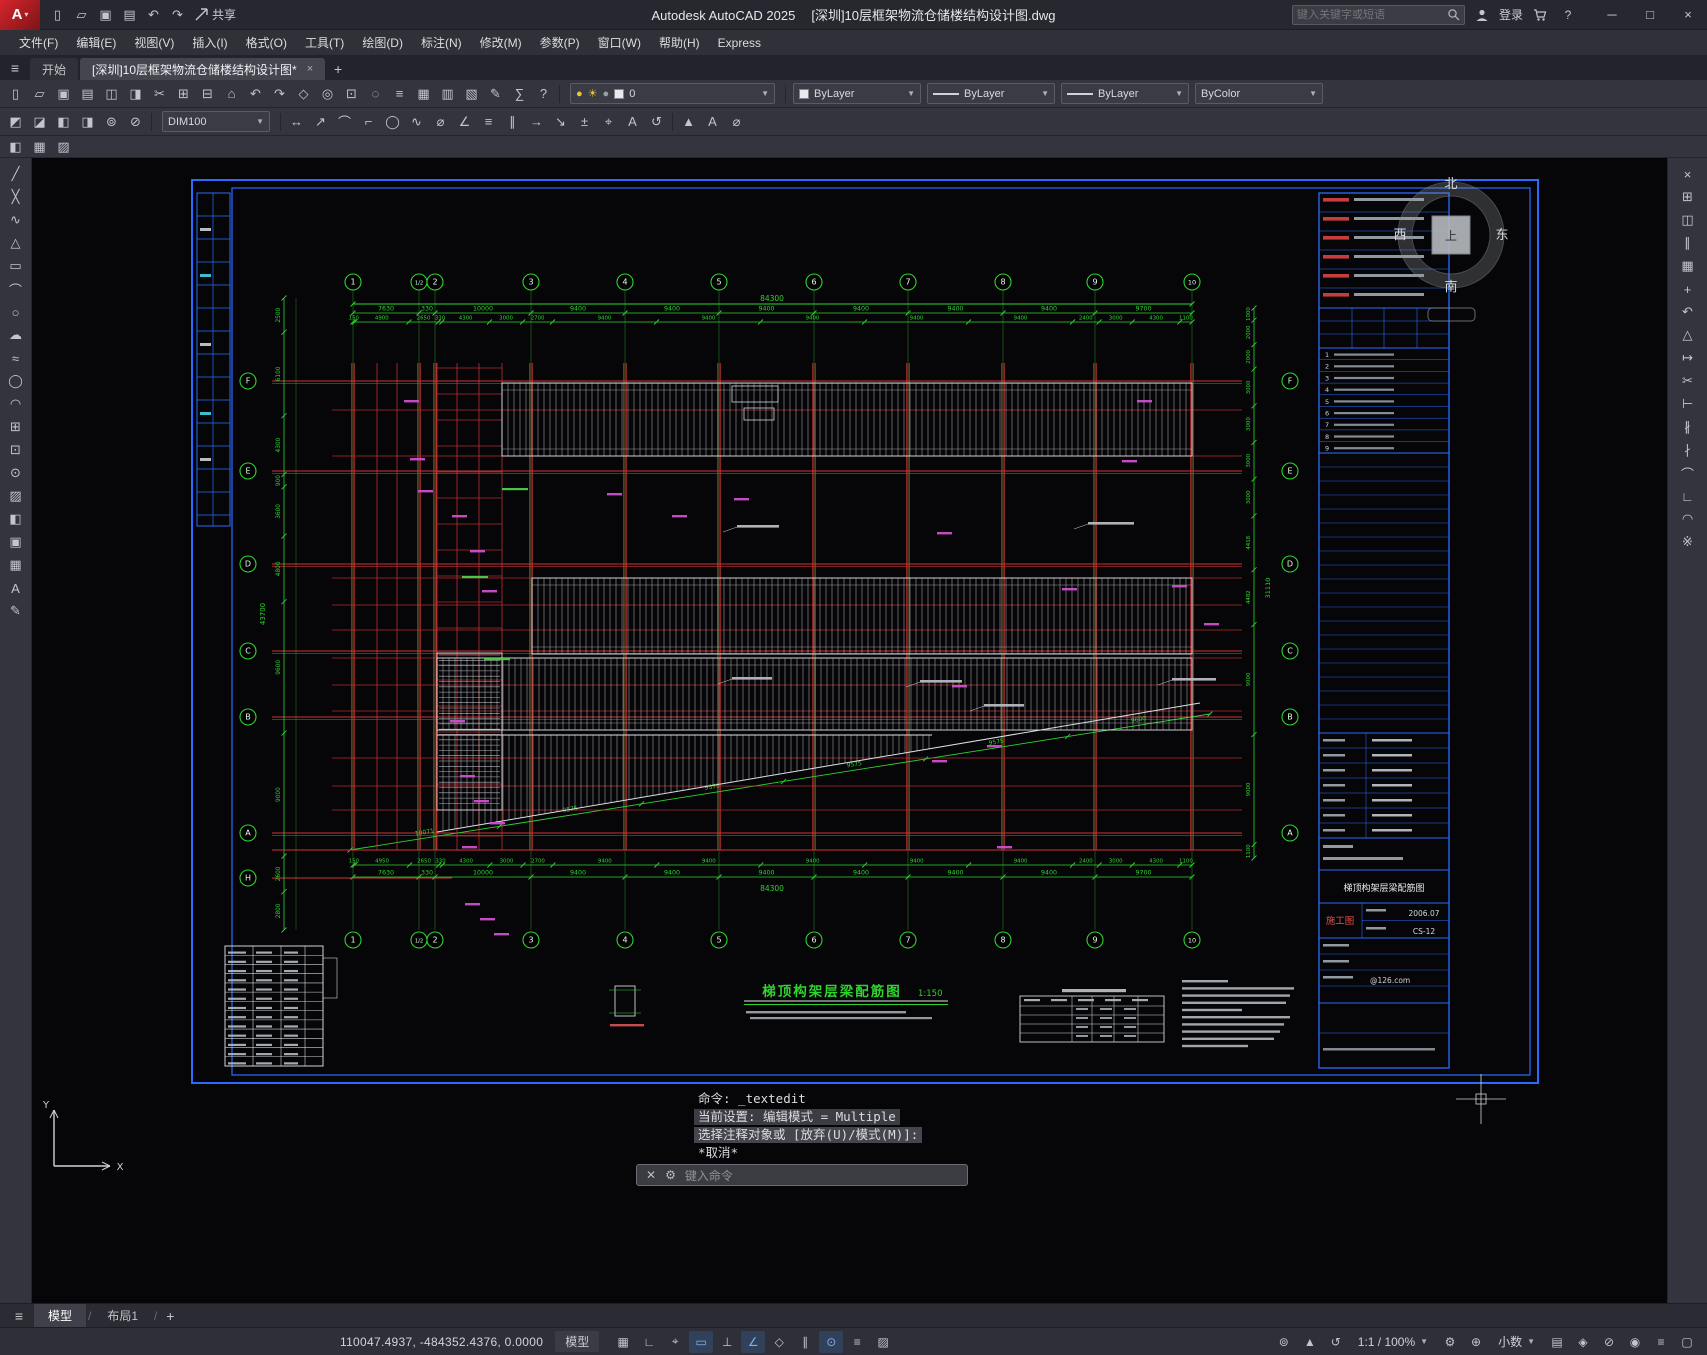  What do you see at coordinates (15, 496) in the screenshot?
I see `hatch-button: ▨` at bounding box center [15, 496].